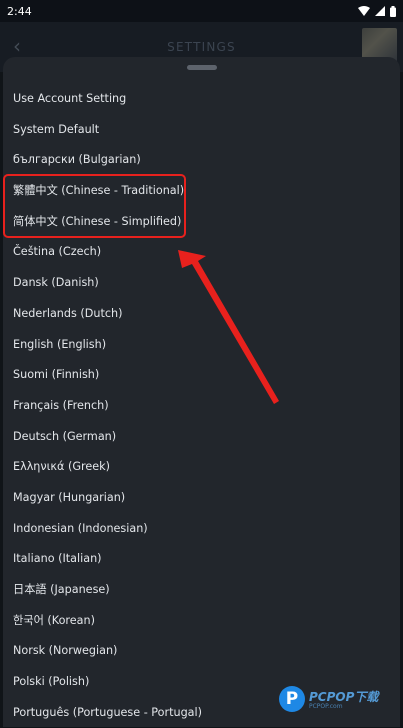  What do you see at coordinates (292, 699) in the screenshot?
I see `watermark-mark: P` at bounding box center [292, 699].